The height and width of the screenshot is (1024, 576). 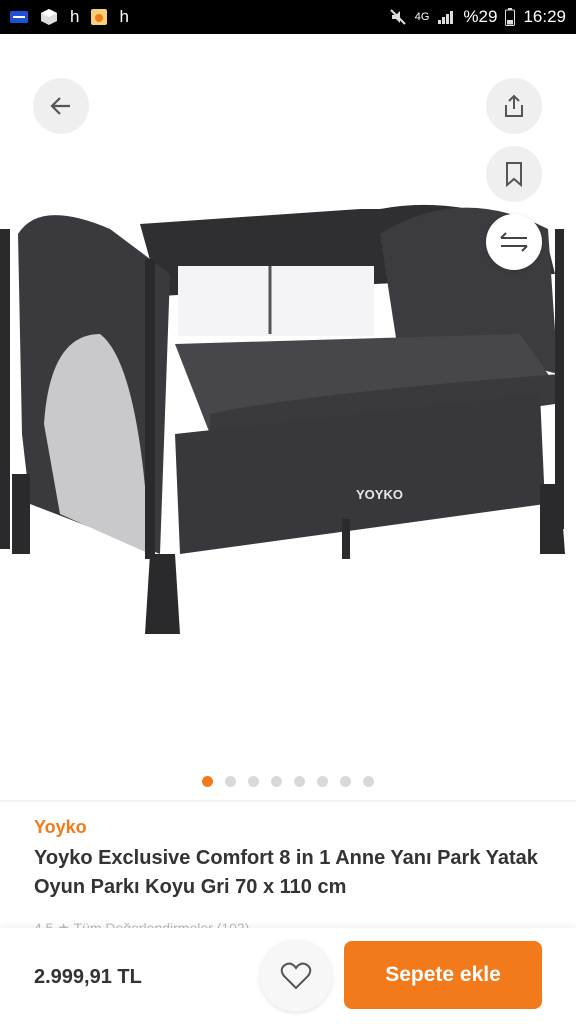 I want to click on status-bar: h h 4G %29 16:29, so click(x=288, y=17).